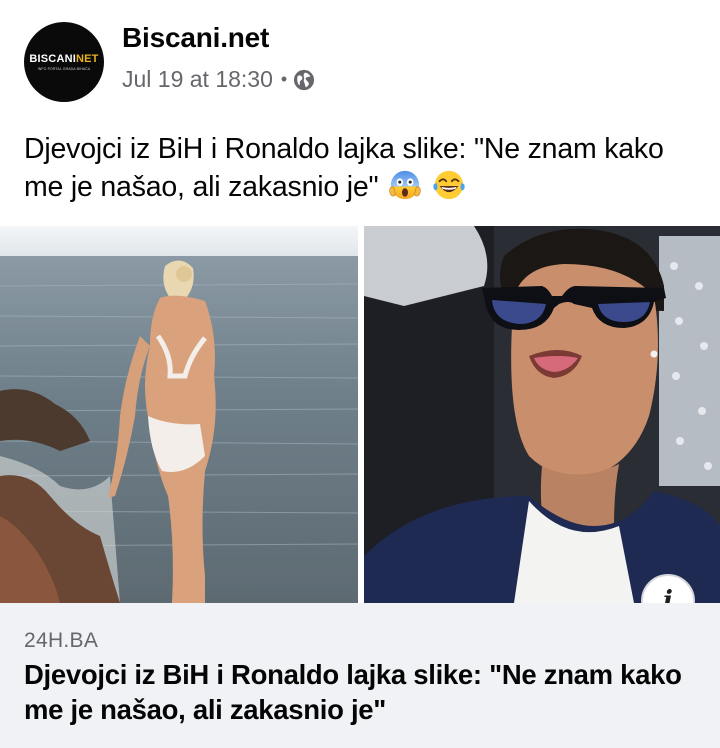 This screenshot has width=720, height=748. Describe the element at coordinates (195, 38) in the screenshot. I see `page-name-link: Biscani.net` at that location.